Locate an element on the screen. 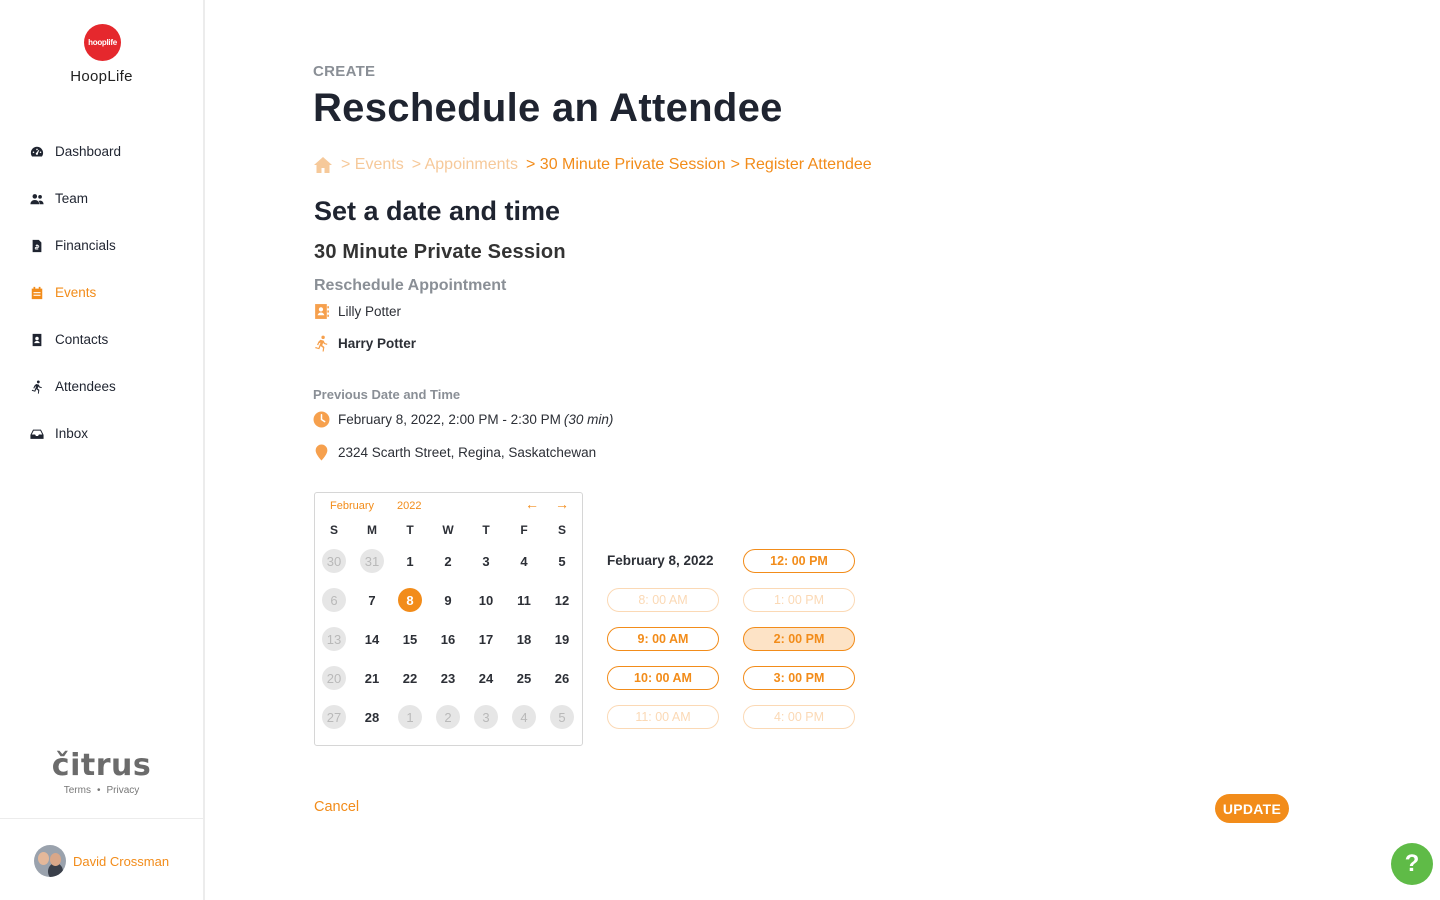 Image resolution: width=1440 pixels, height=900 pixels. arrow-left-icon: ← is located at coordinates (532, 504).